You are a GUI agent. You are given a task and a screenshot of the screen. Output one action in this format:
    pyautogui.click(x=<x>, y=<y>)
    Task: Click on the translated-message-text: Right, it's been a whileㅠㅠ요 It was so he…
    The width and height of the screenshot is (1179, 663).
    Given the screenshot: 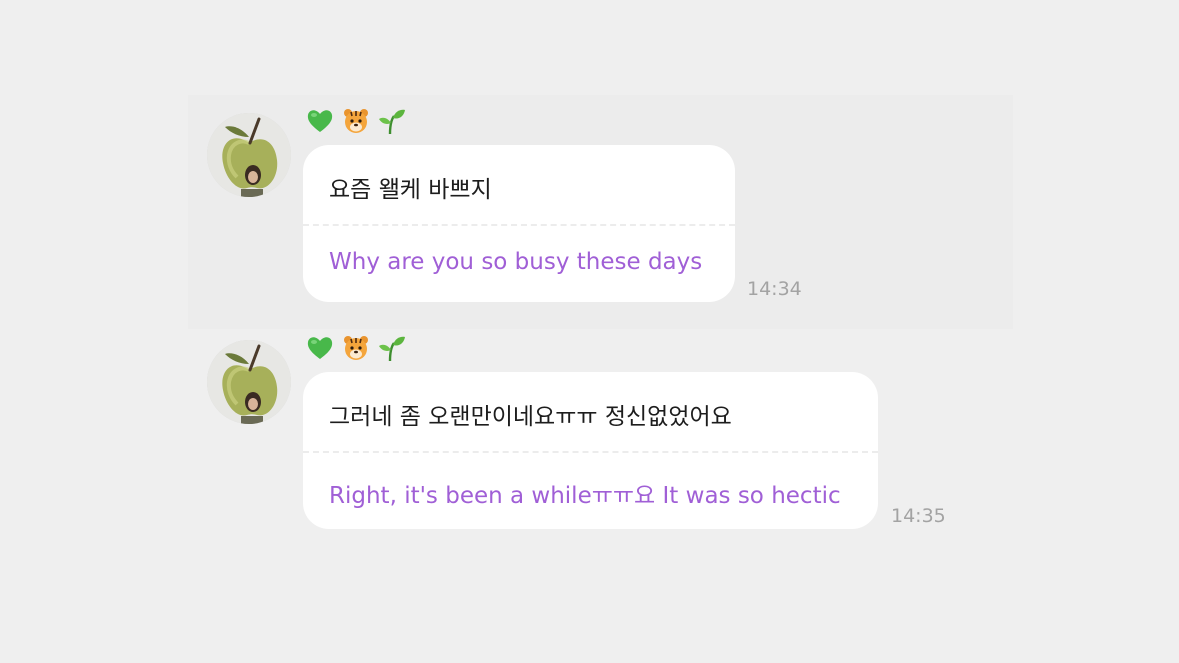 What is the action you would take?
    pyautogui.click(x=585, y=496)
    